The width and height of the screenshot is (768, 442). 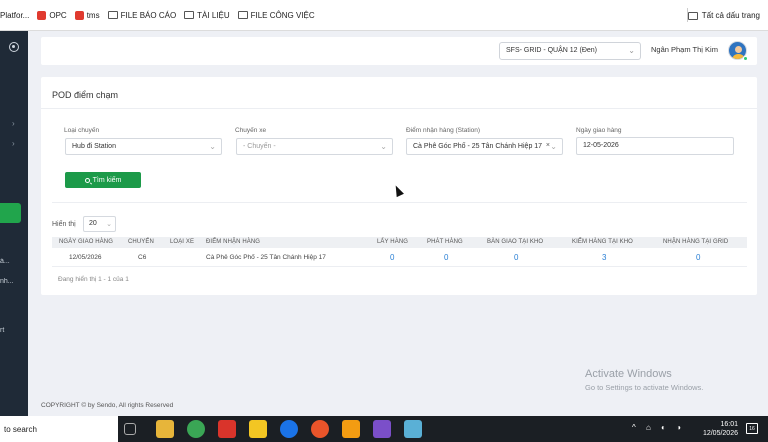 What do you see at coordinates (87, 15) in the screenshot?
I see `bookmark-tms: tms` at bounding box center [87, 15].